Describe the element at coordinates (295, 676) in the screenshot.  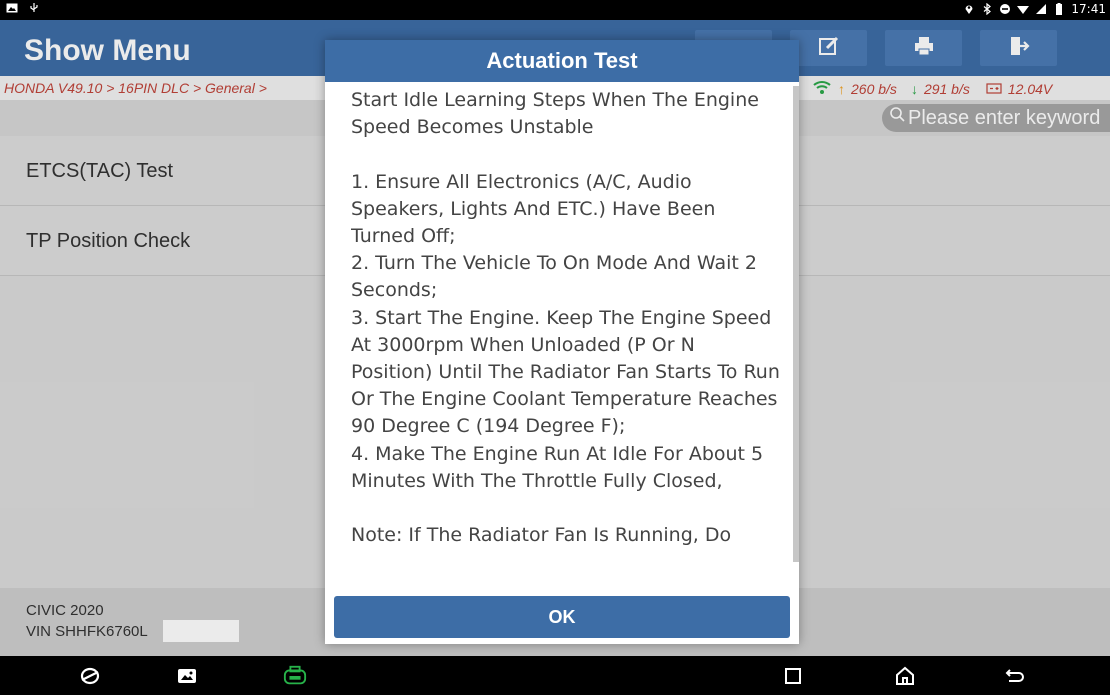
I see `vci-icon` at that location.